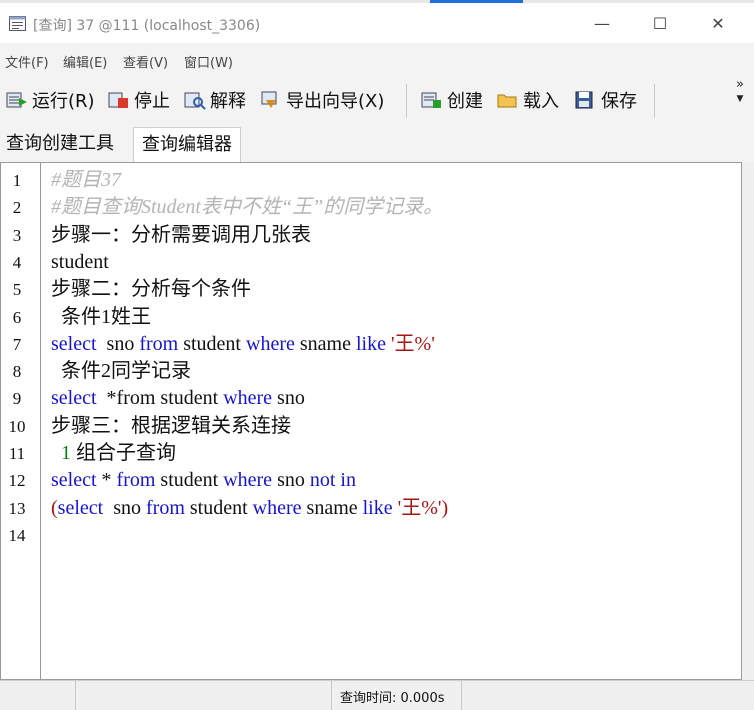  I want to click on create-label: 创建, so click(465, 101).